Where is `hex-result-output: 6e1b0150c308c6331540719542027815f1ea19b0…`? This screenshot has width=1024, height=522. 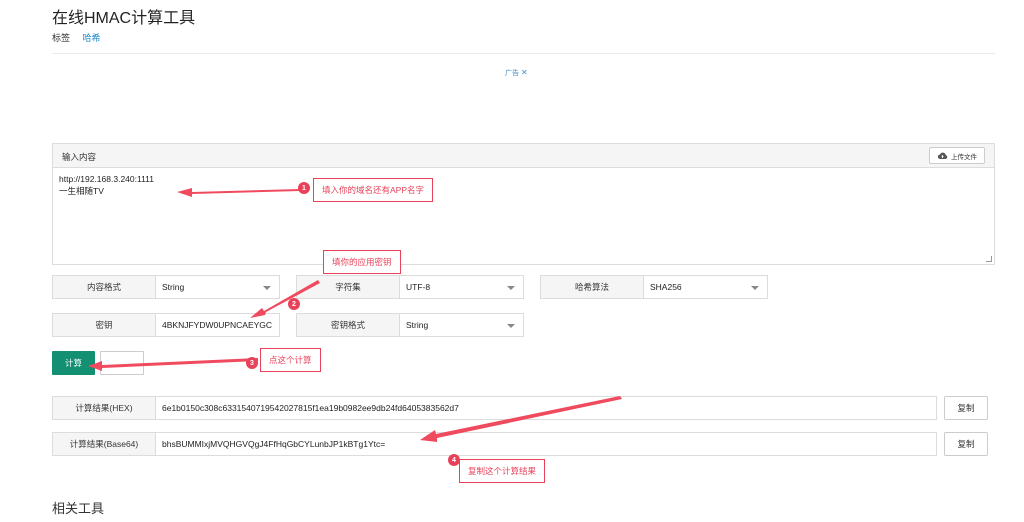
hex-result-output: 6e1b0150c308c6331540719542027815f1ea19b0… is located at coordinates (546, 408).